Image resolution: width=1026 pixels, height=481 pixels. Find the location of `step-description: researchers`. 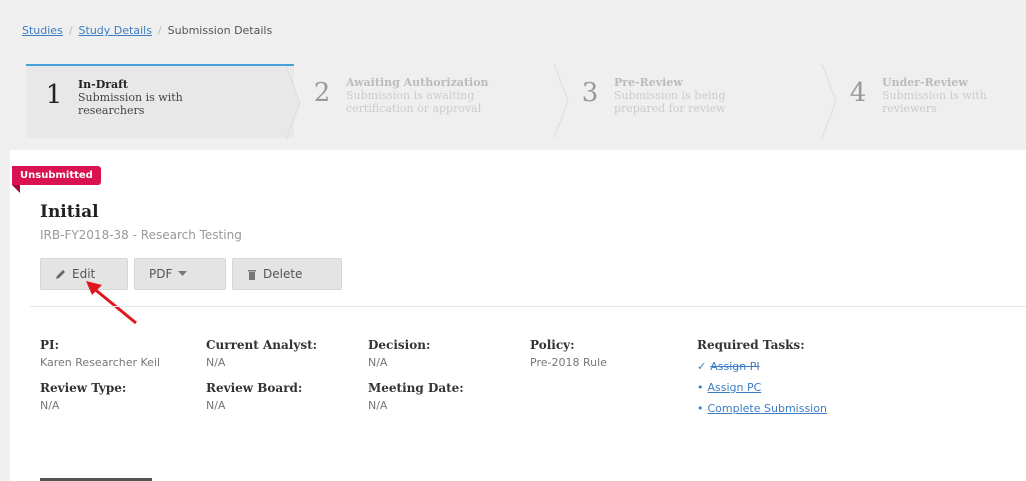

step-description: researchers is located at coordinates (111, 110).